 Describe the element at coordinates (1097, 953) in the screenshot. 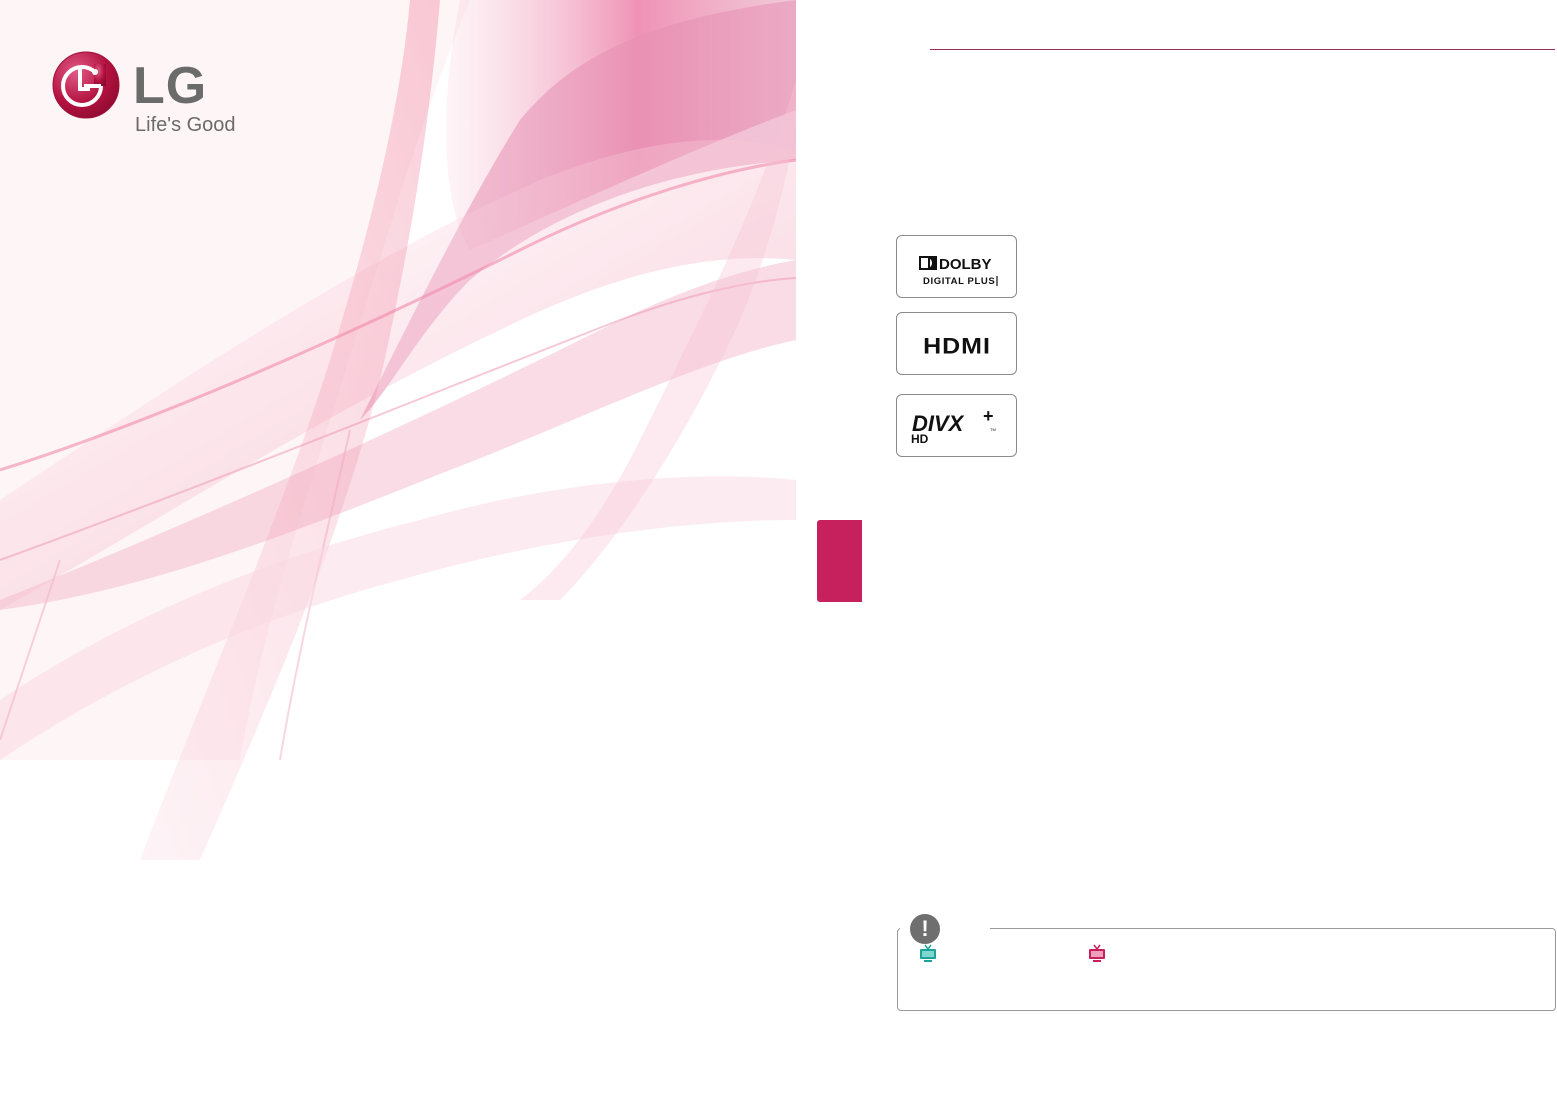

I see `tv-pink-icon` at that location.